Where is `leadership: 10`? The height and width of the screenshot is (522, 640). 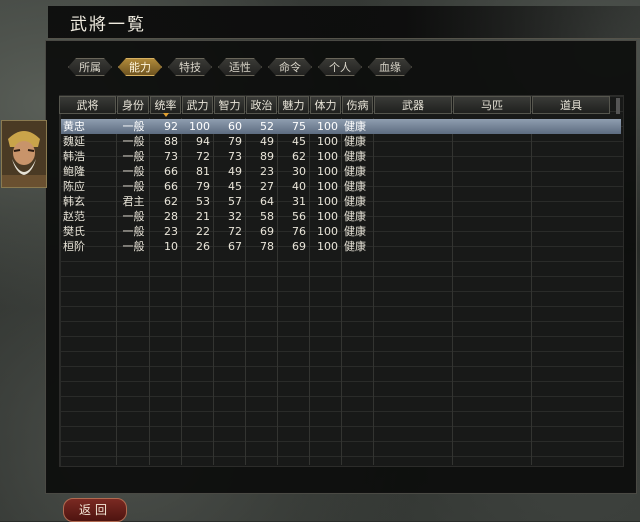 leadership: 10 is located at coordinates (171, 246).